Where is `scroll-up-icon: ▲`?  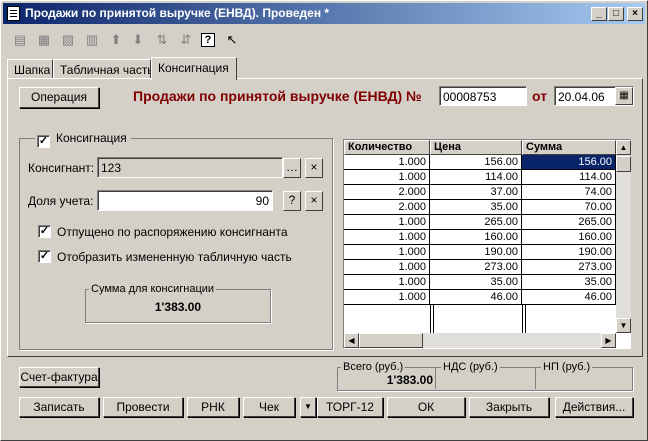 scroll-up-icon: ▲ is located at coordinates (623, 147).